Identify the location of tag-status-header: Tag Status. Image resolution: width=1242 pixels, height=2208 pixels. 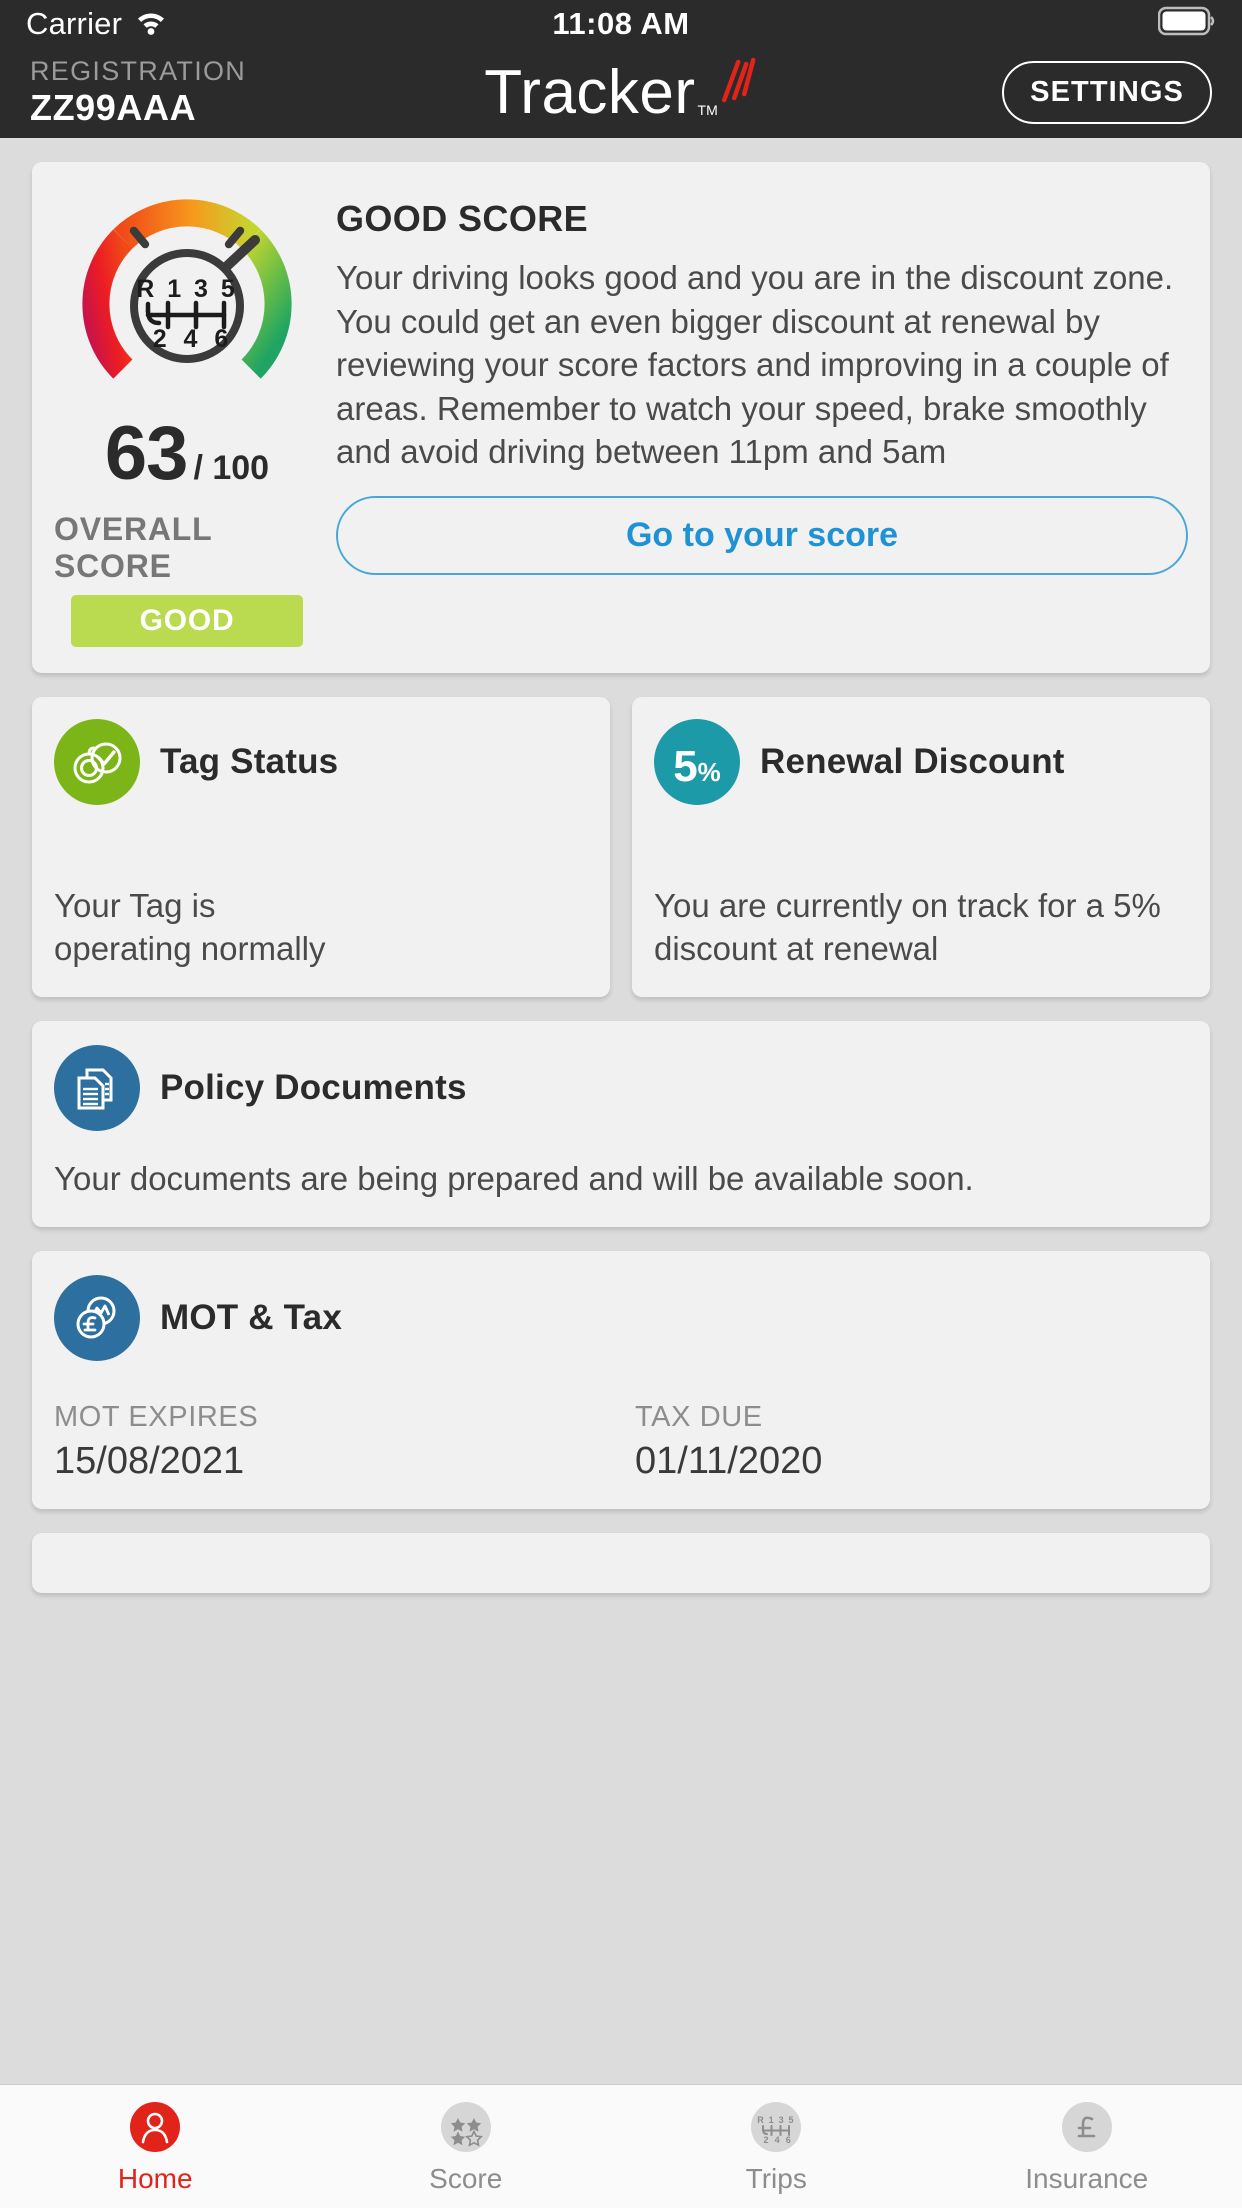
(321, 762).